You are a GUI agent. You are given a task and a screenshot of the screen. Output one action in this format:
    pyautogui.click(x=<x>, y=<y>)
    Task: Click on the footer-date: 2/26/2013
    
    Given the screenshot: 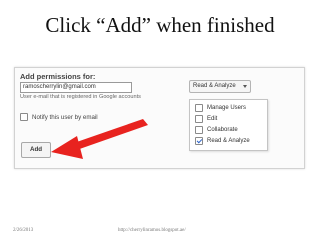 What is the action you would take?
    pyautogui.click(x=23, y=230)
    